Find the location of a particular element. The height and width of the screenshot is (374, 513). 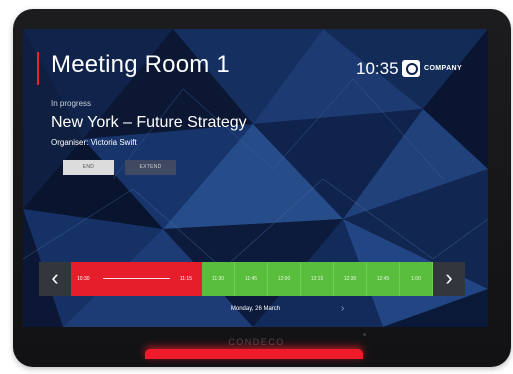

booking-end-time: 11:15 is located at coordinates (185, 279).